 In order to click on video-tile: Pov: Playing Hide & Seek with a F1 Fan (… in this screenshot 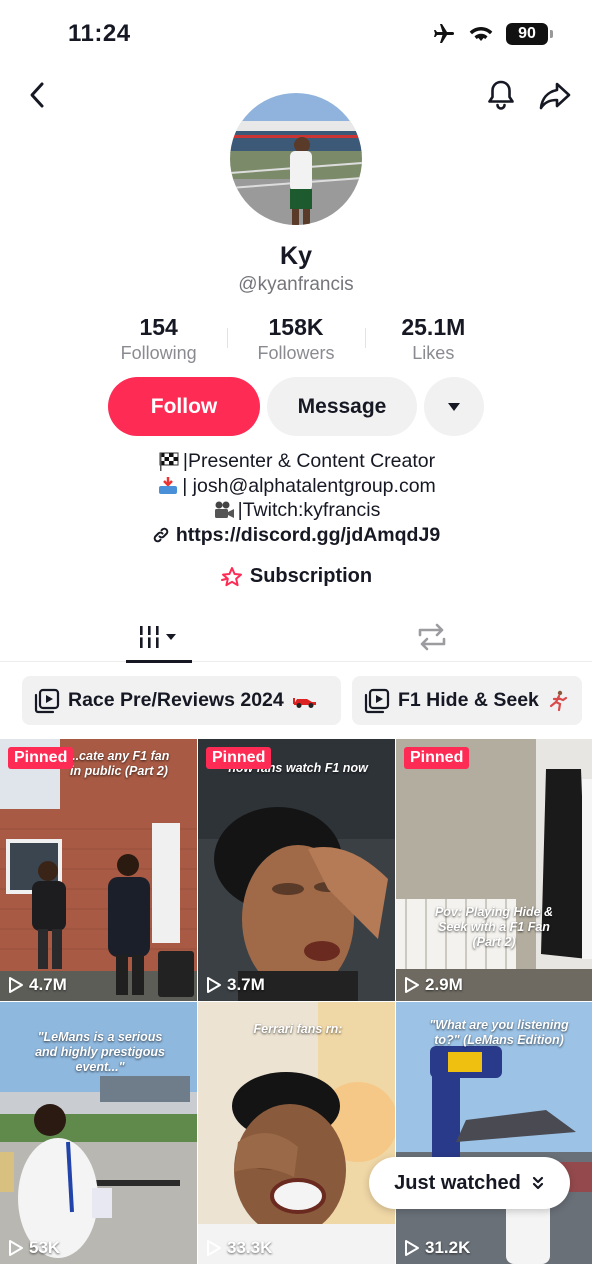, I will do `click(494, 870)`.